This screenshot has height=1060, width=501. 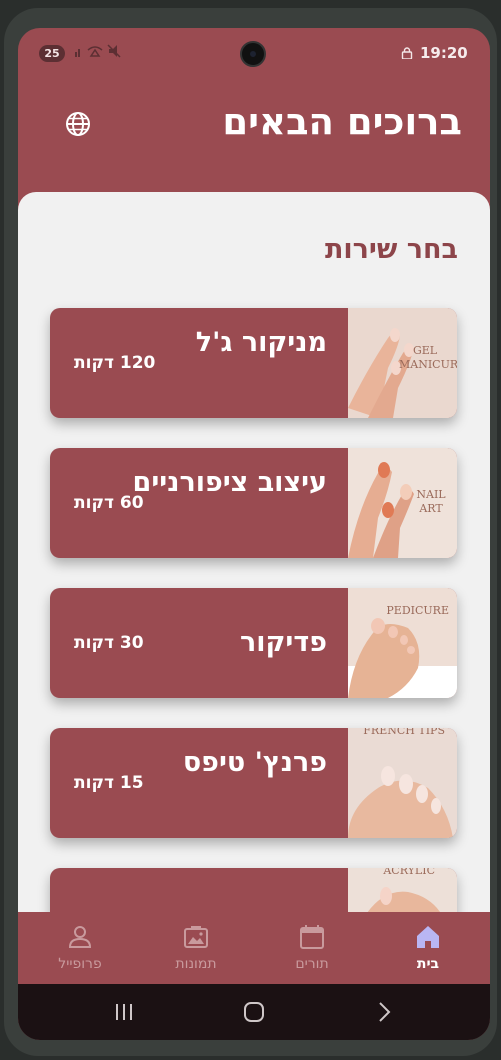 What do you see at coordinates (78, 124) in the screenshot?
I see `globe-icon` at bounding box center [78, 124].